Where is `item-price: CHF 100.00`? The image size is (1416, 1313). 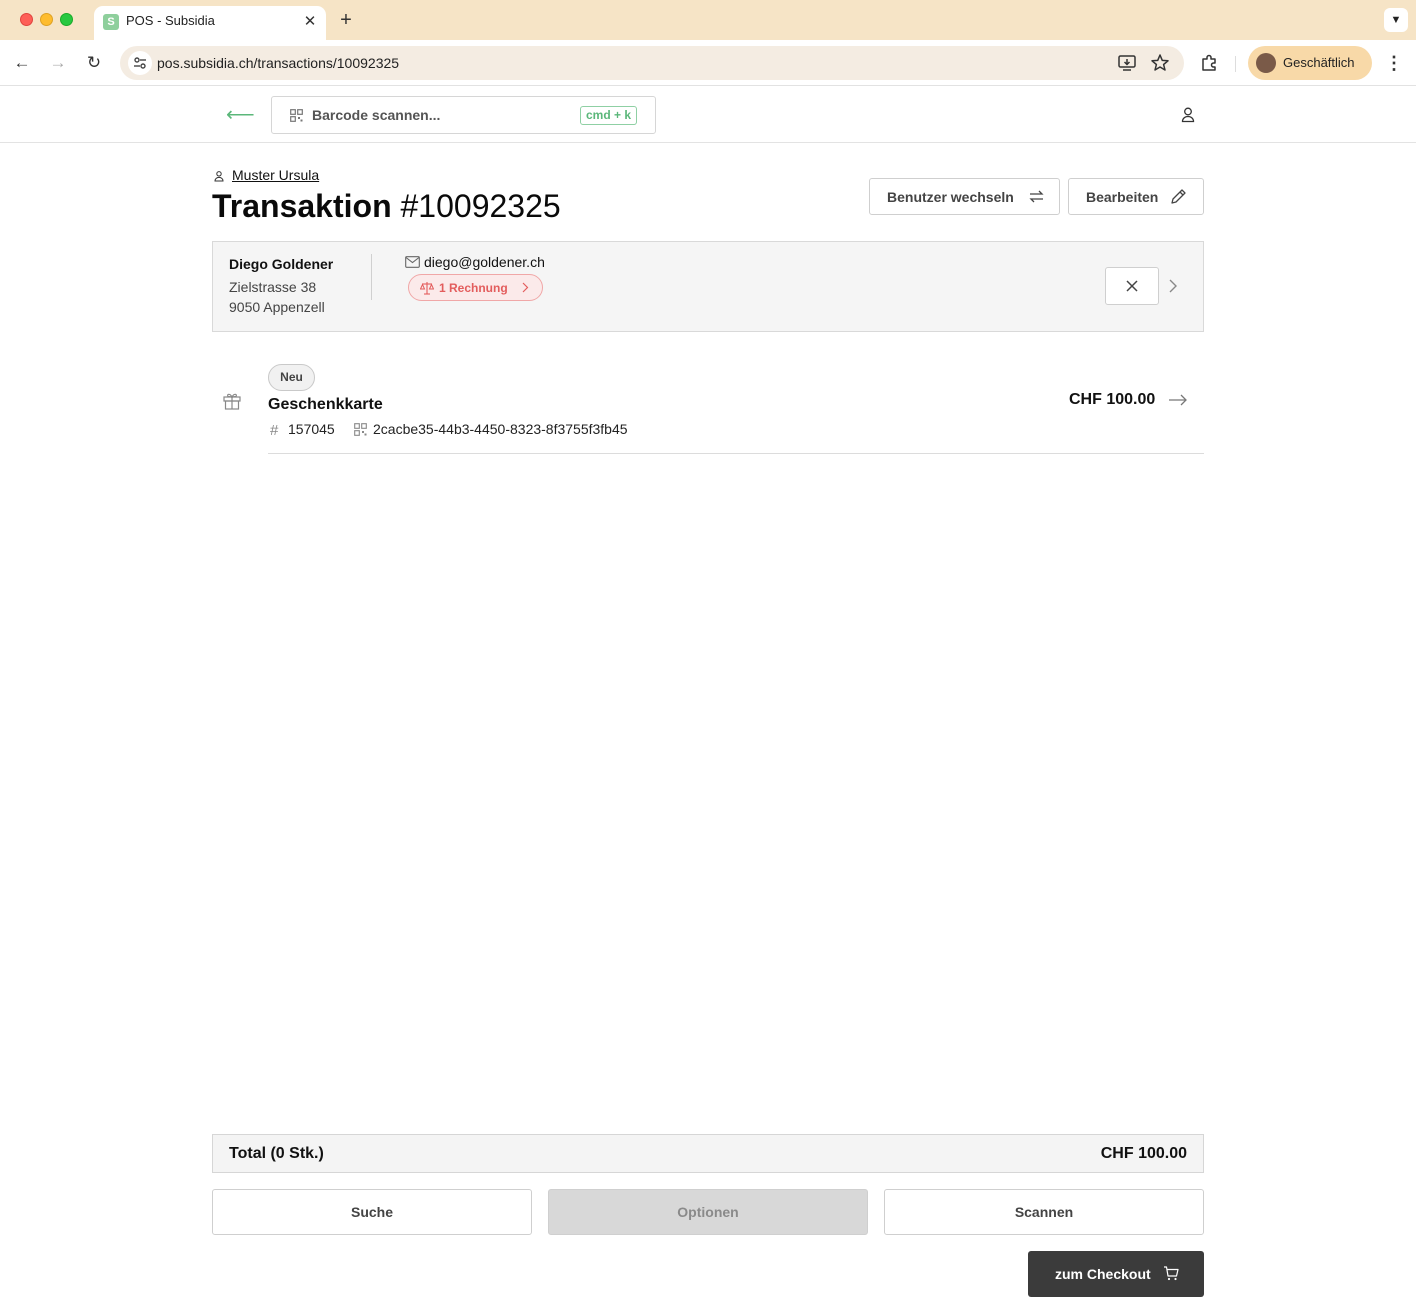
item-price: CHF 100.00 is located at coordinates (1112, 399).